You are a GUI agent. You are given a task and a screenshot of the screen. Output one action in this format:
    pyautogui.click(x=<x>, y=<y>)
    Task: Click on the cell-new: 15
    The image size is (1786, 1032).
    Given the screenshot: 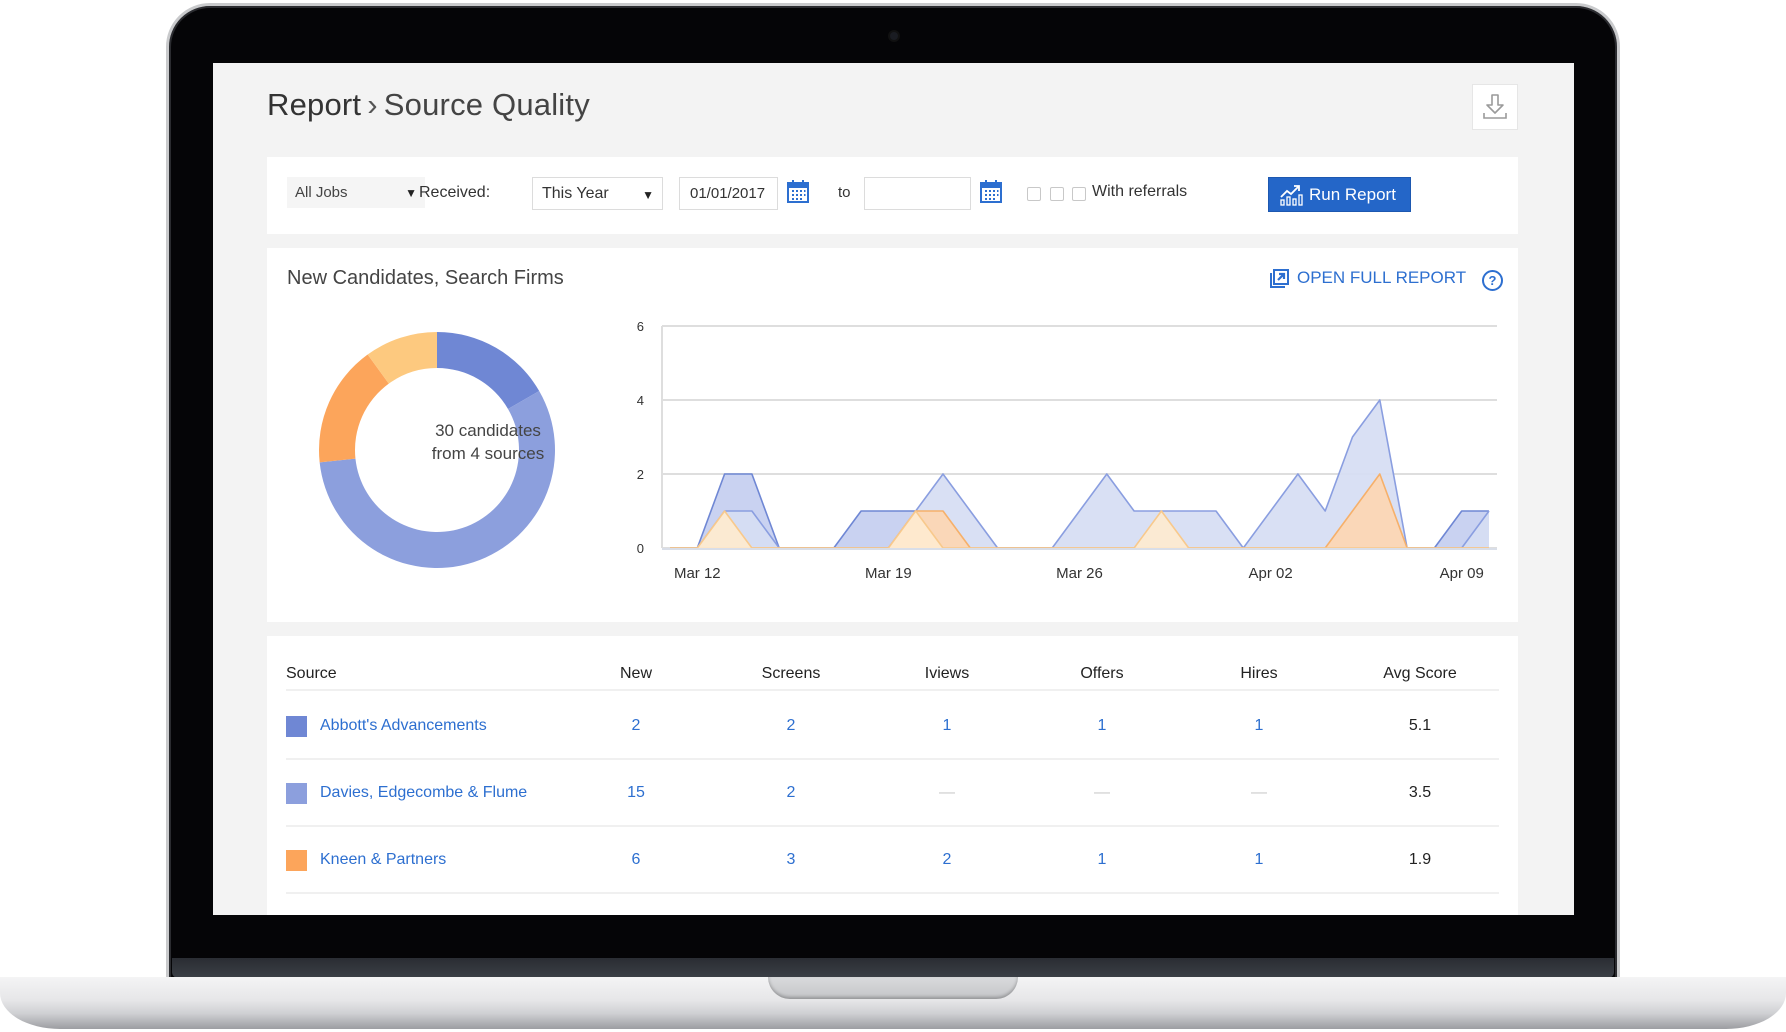 What is the action you would take?
    pyautogui.click(x=636, y=793)
    